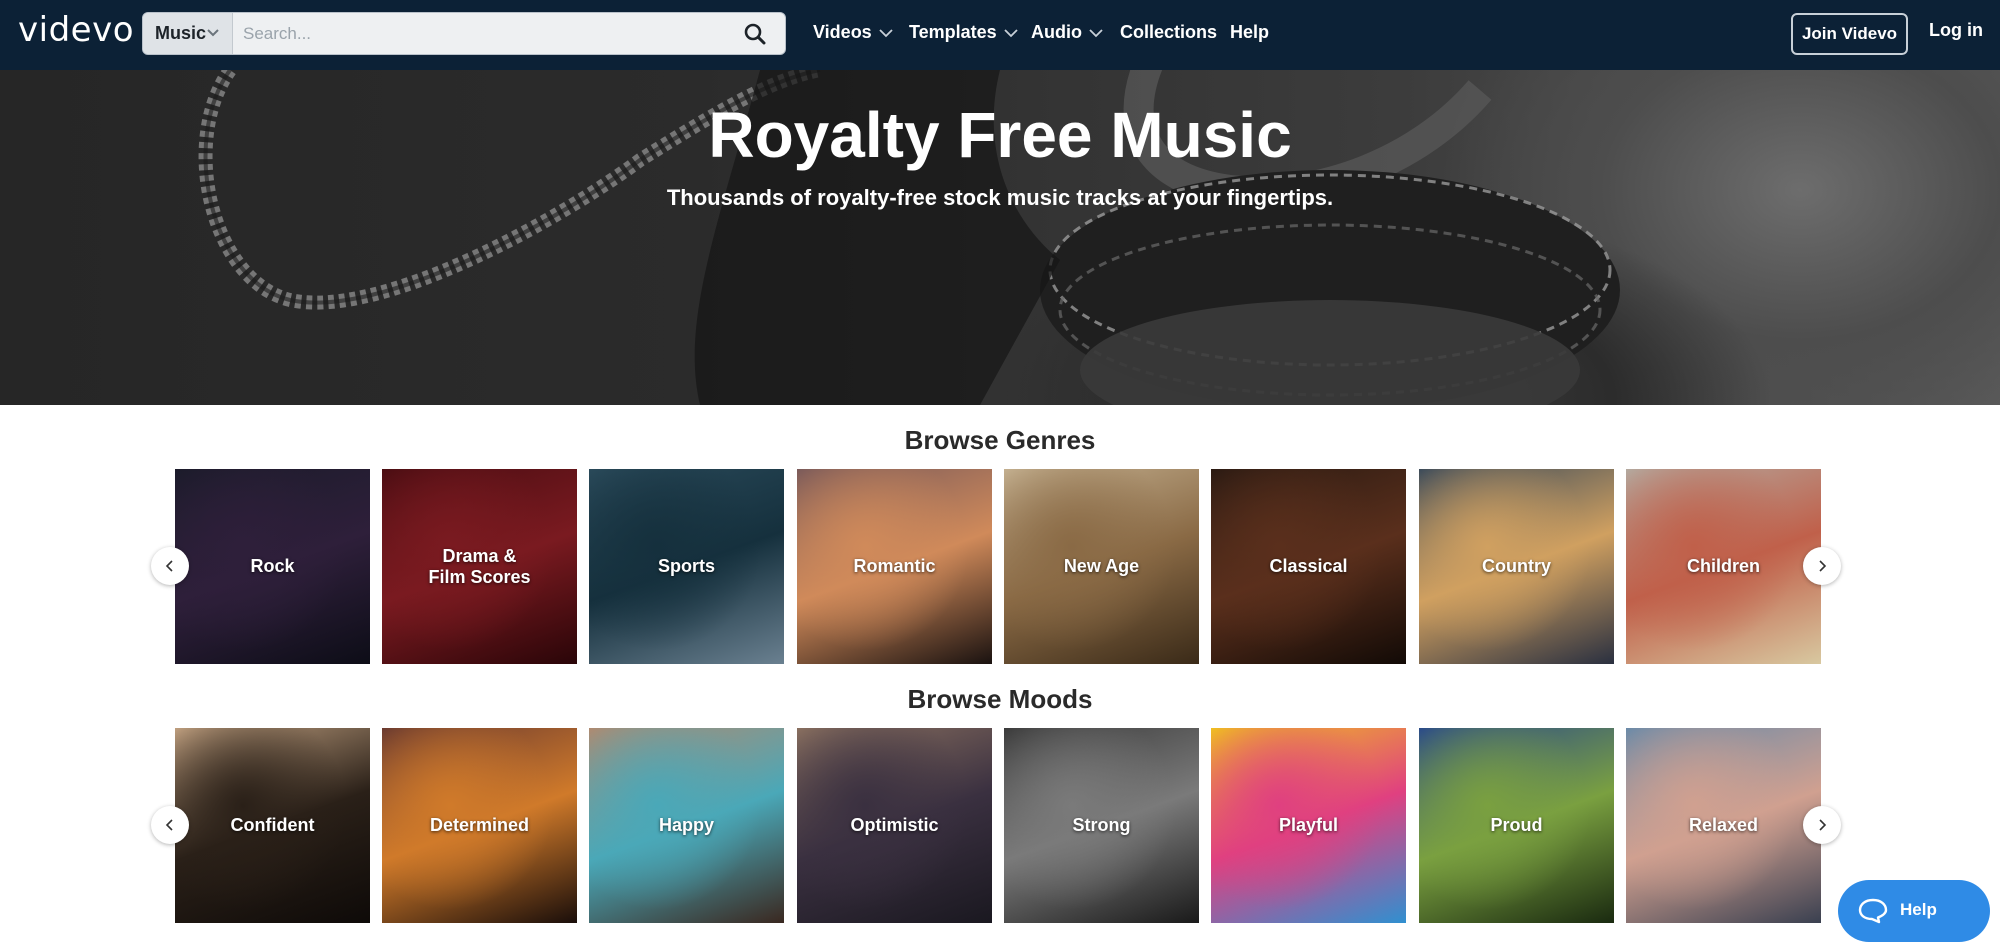 The image size is (2000, 951). I want to click on join-button: Join Videvo, so click(1849, 34).